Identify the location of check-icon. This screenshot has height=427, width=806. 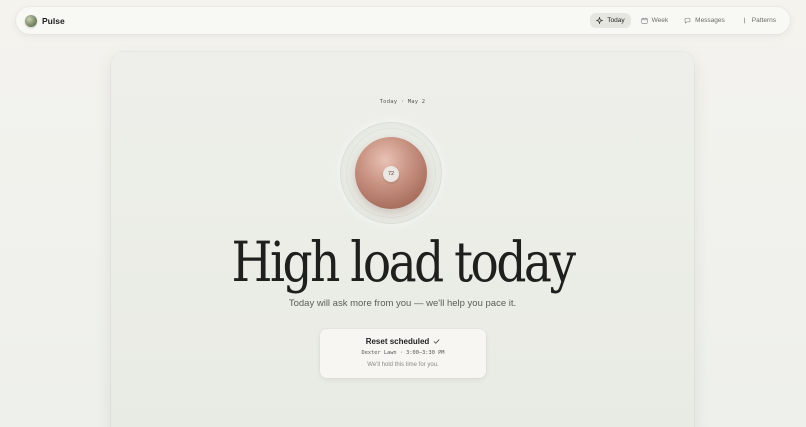
(436, 341).